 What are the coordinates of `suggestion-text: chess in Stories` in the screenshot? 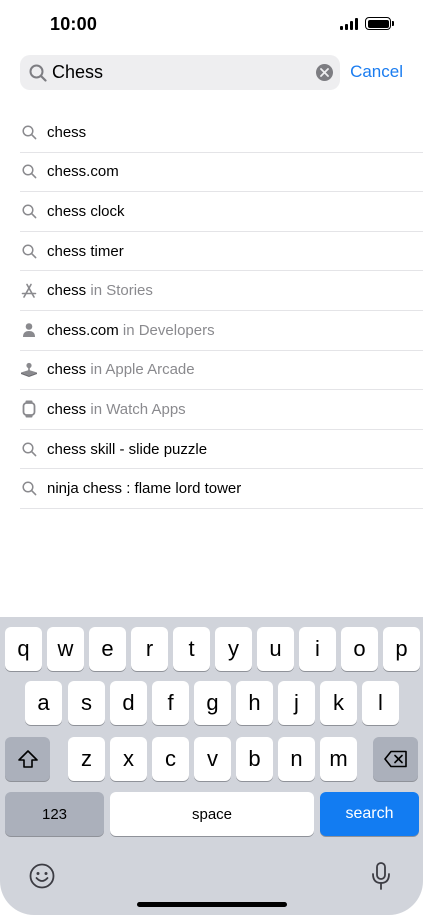 It's located at (100, 290).